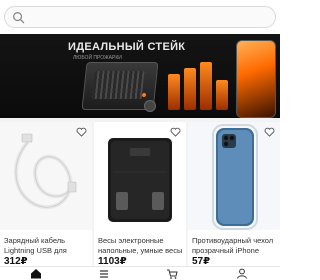 The height and width of the screenshot is (280, 320). What do you see at coordinates (104, 273) in the screenshot?
I see `catalog-icon` at bounding box center [104, 273].